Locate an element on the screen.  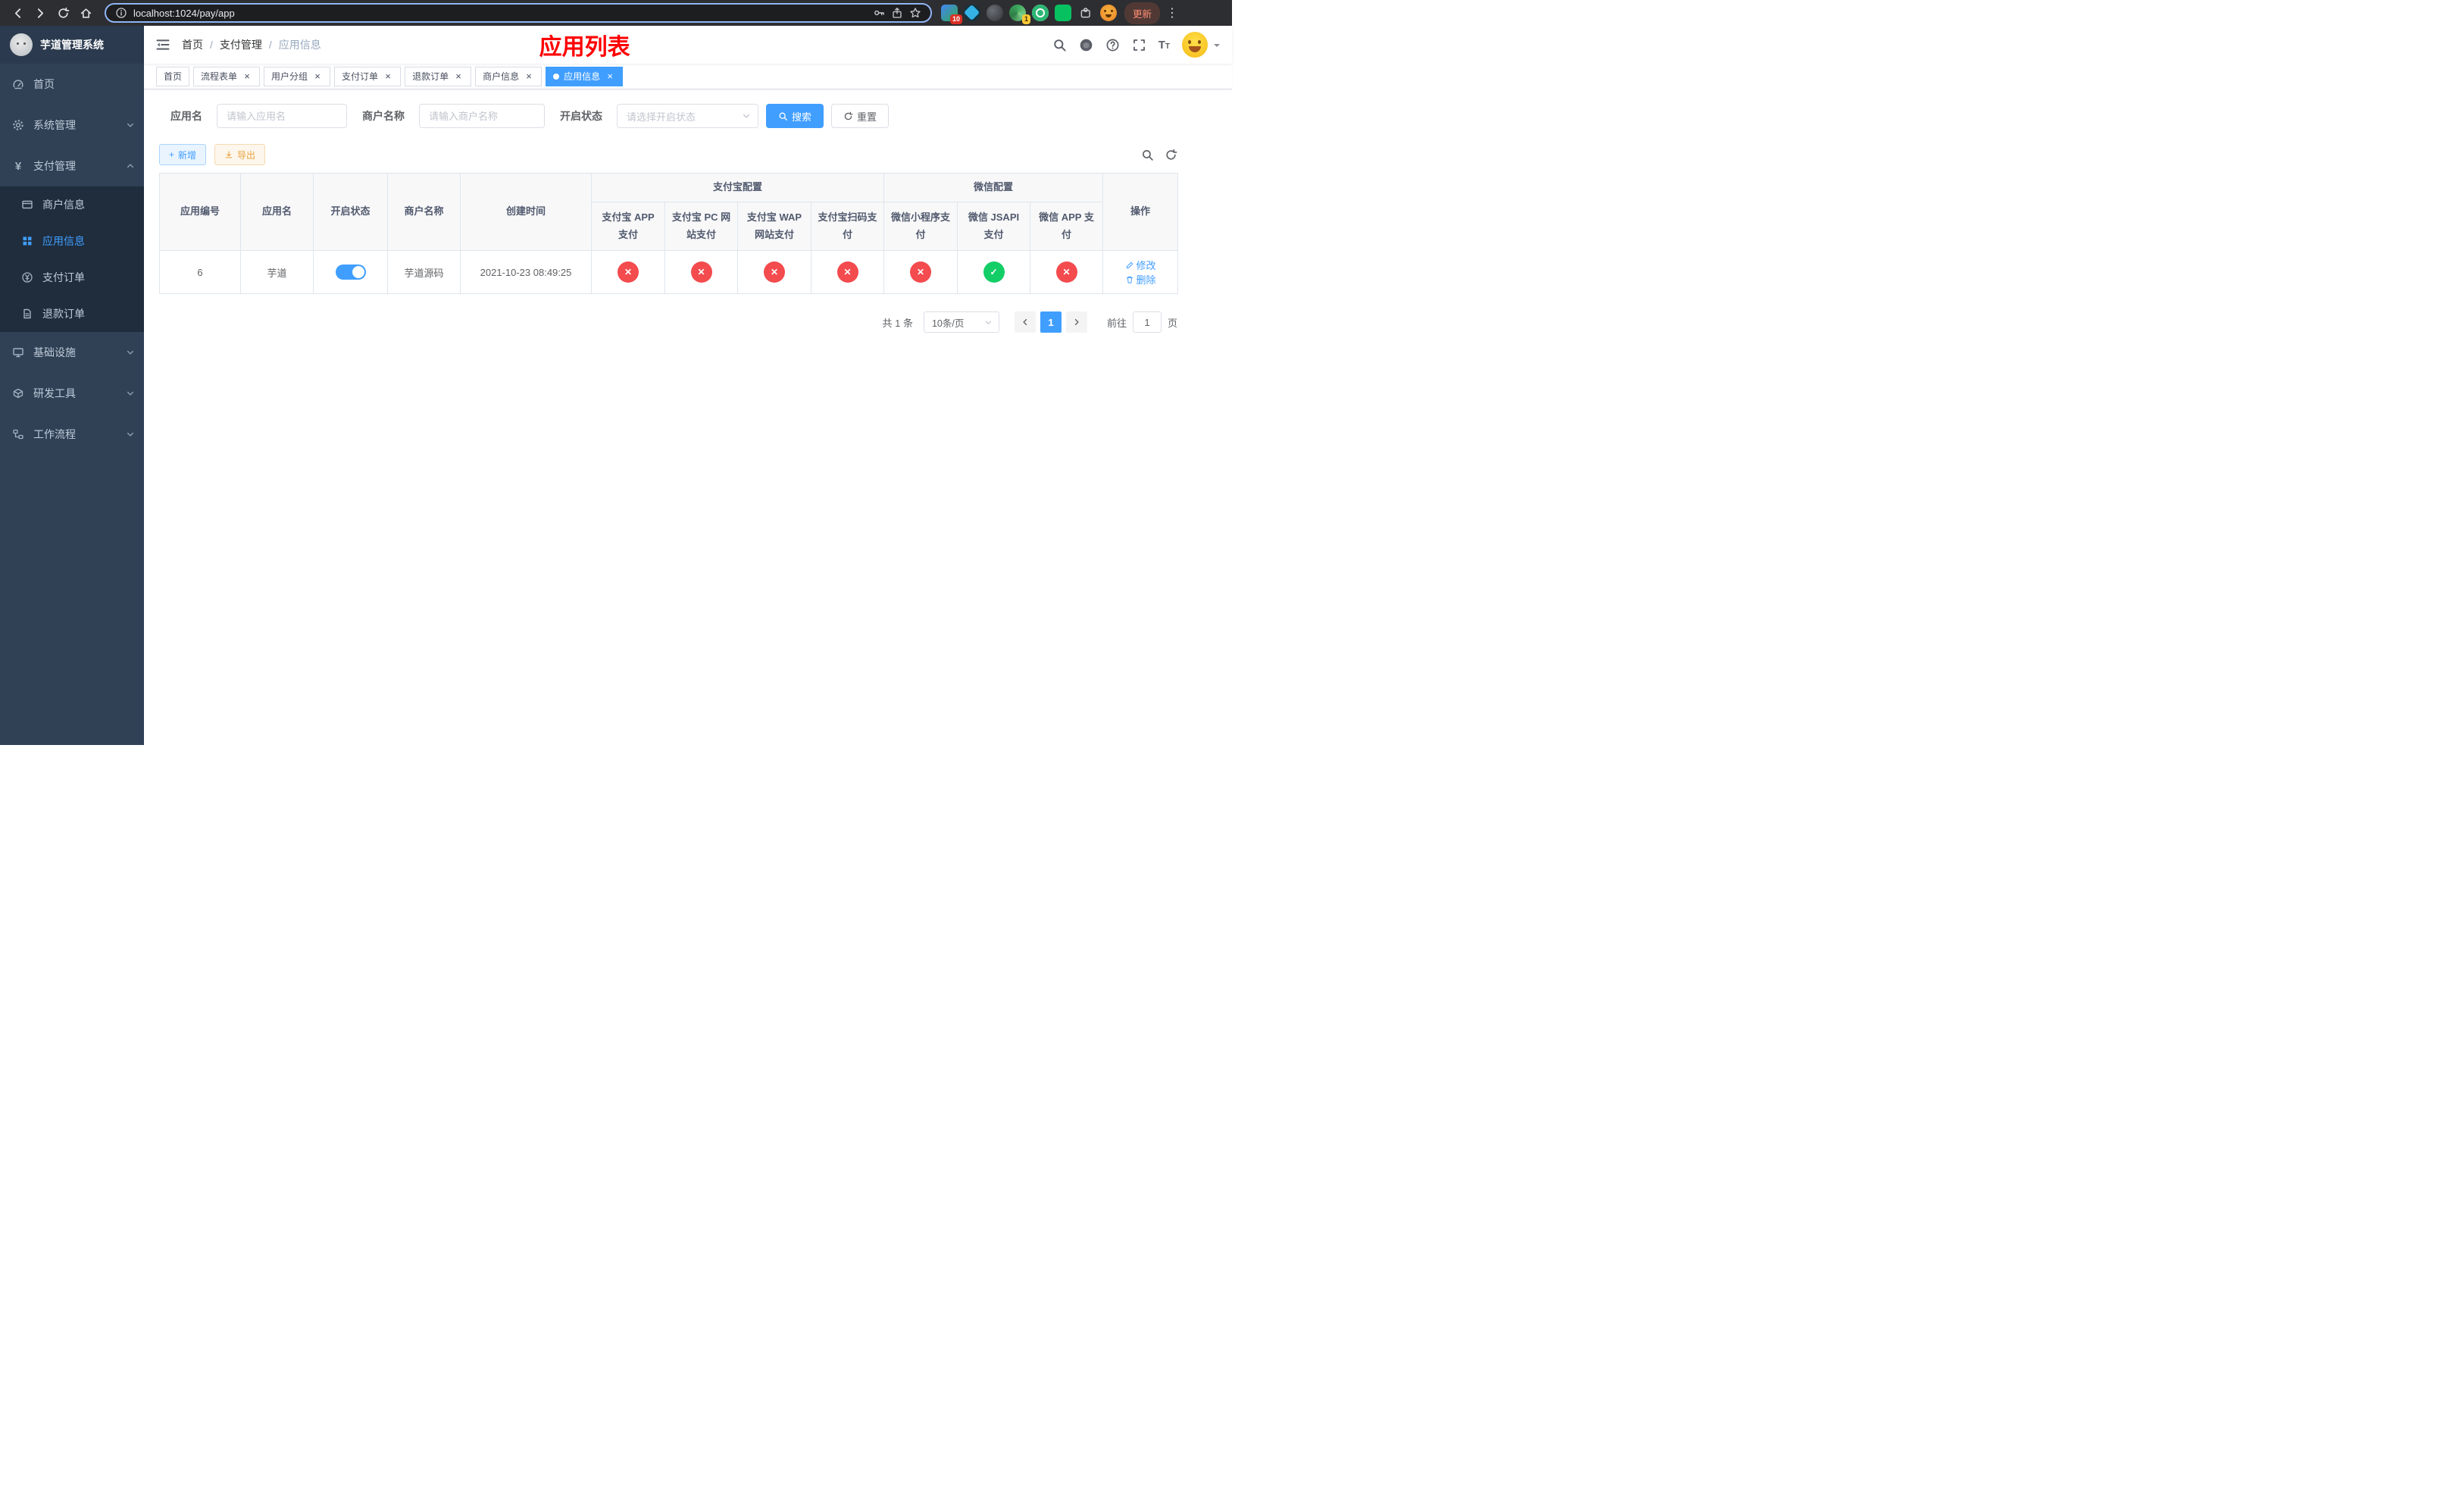
enabled-toggle is located at coordinates (350, 272).